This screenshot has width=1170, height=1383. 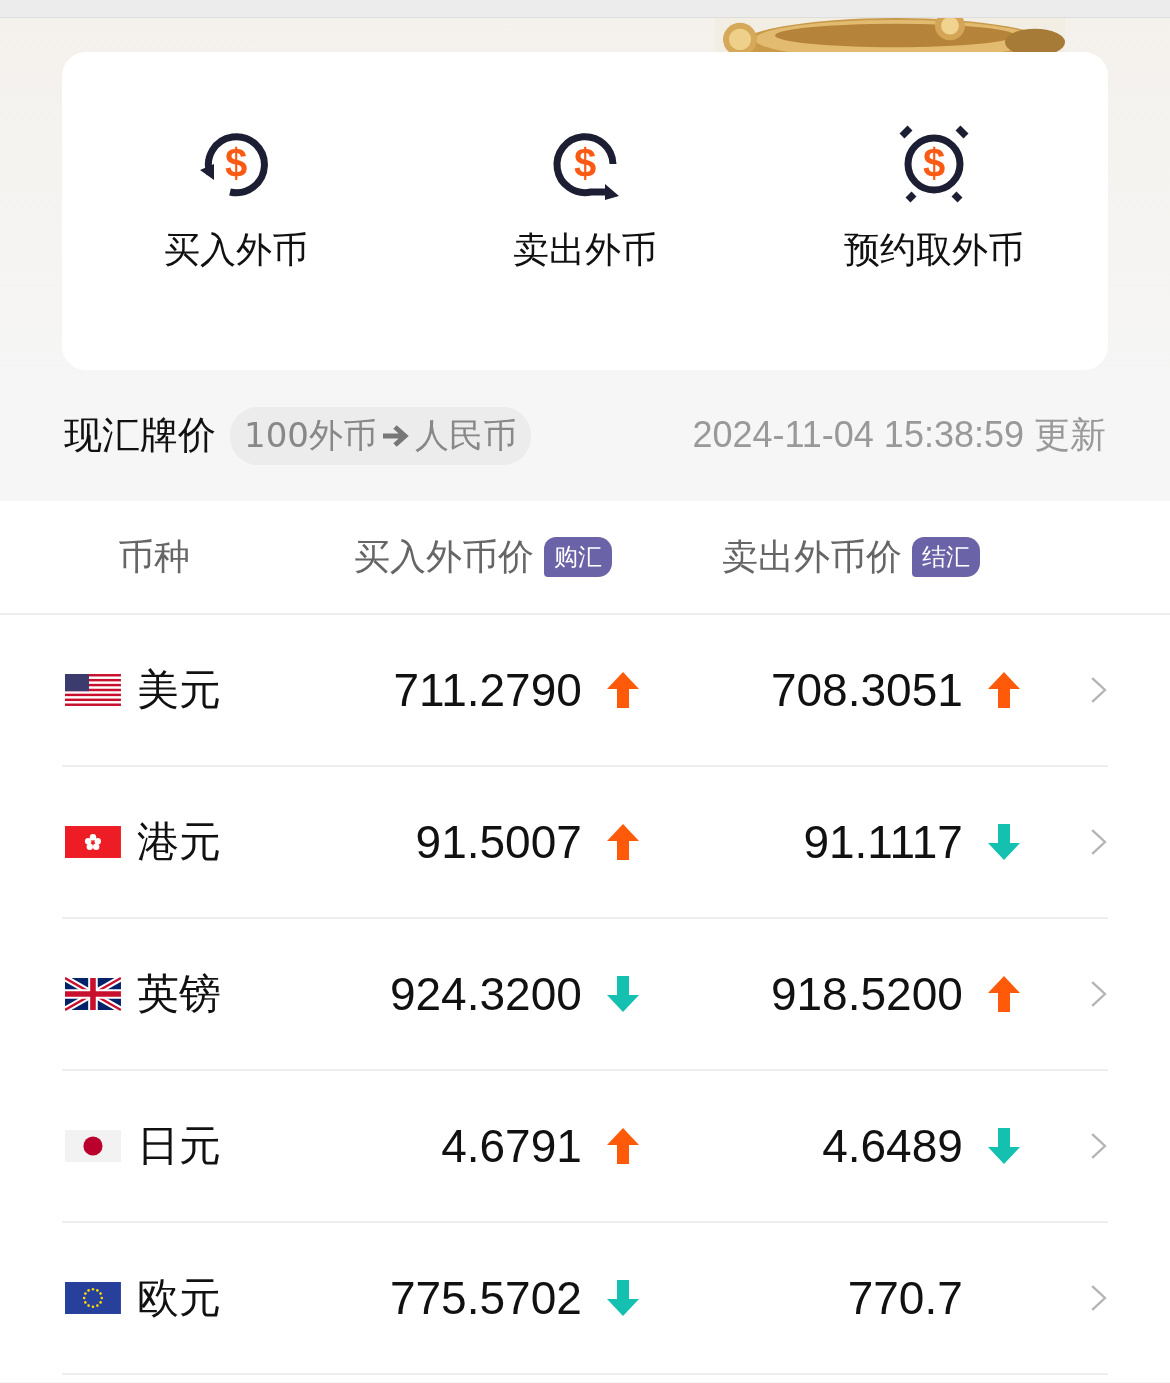 I want to click on buy-price: 924.3200, so click(x=485, y=994).